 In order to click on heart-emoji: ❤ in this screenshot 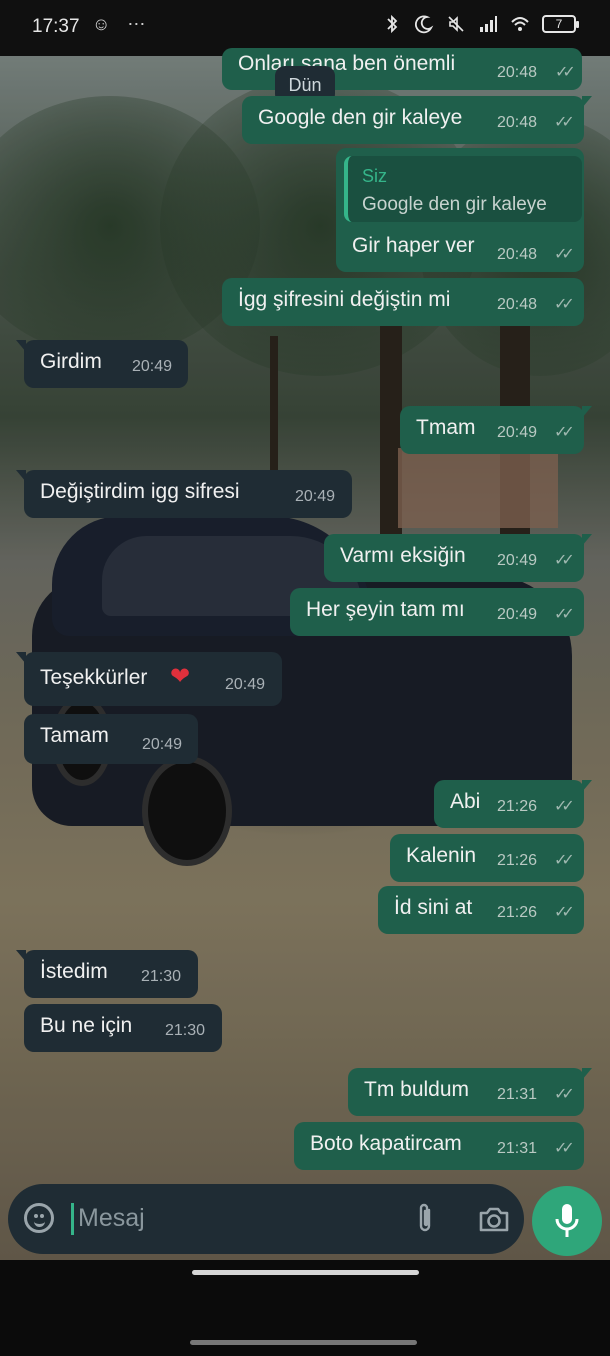, I will do `click(180, 676)`.